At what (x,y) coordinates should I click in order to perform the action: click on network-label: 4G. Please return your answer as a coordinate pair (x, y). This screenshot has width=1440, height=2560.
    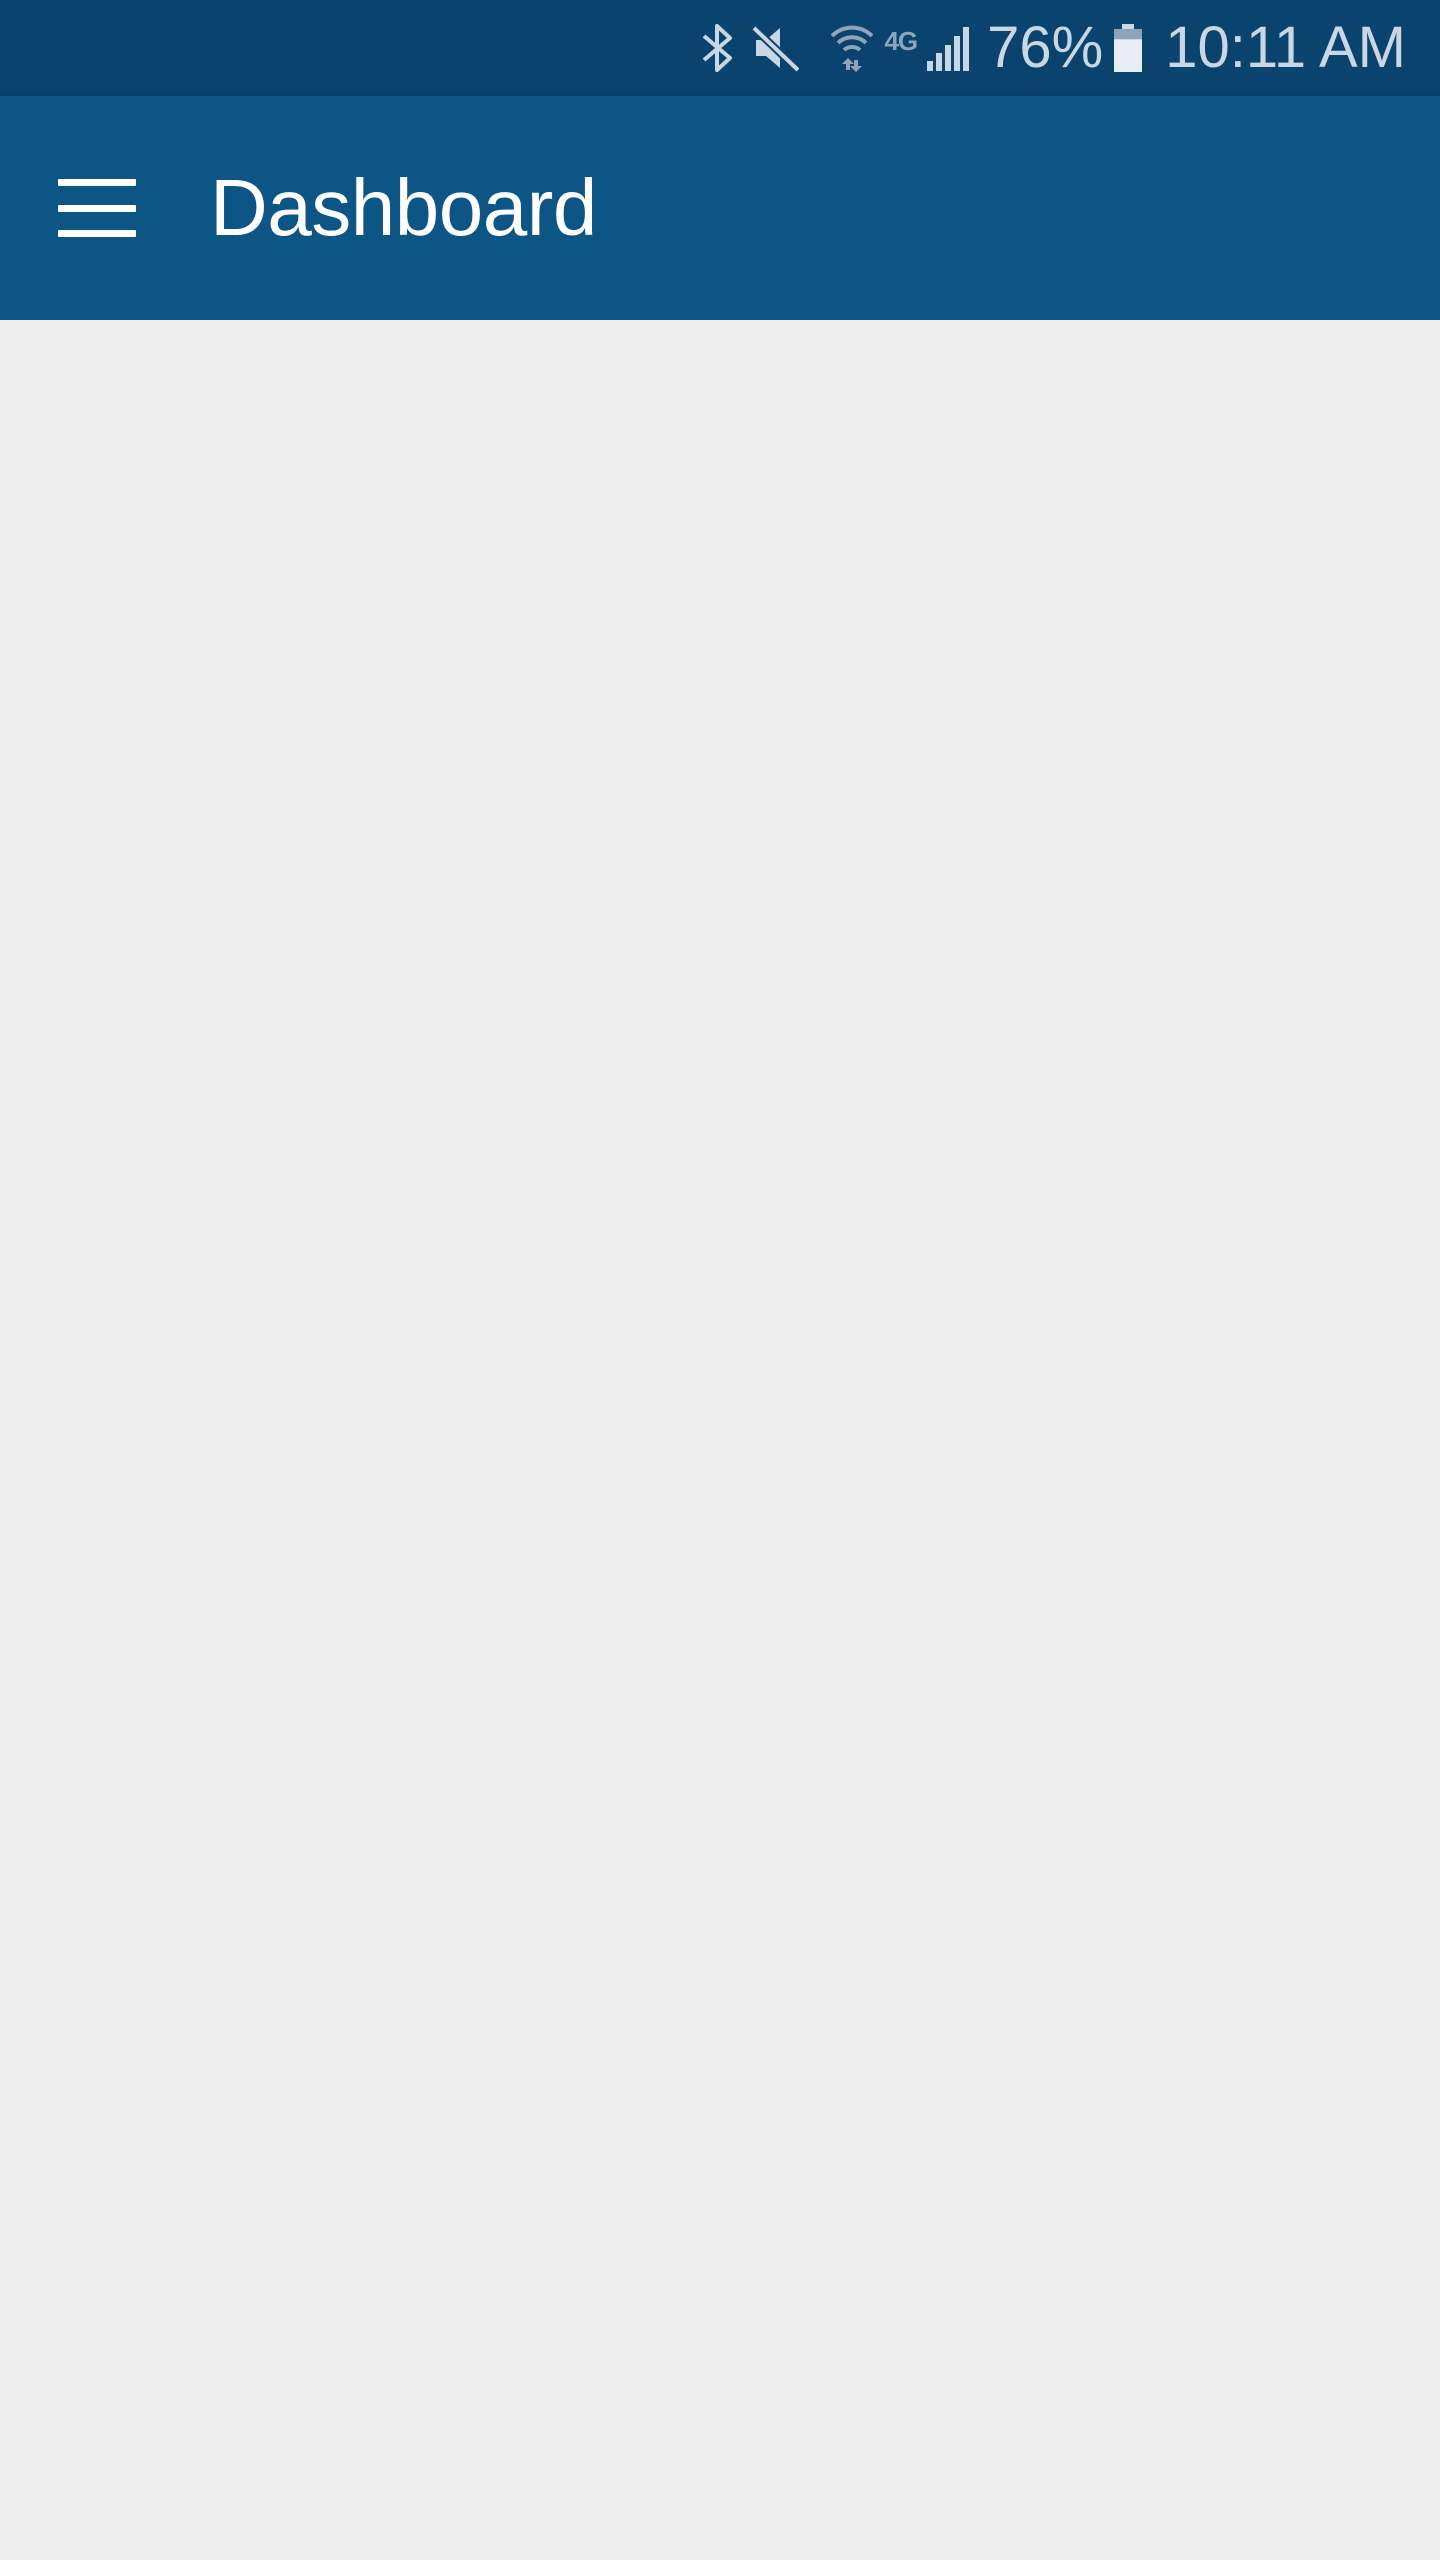
    Looking at the image, I should click on (901, 40).